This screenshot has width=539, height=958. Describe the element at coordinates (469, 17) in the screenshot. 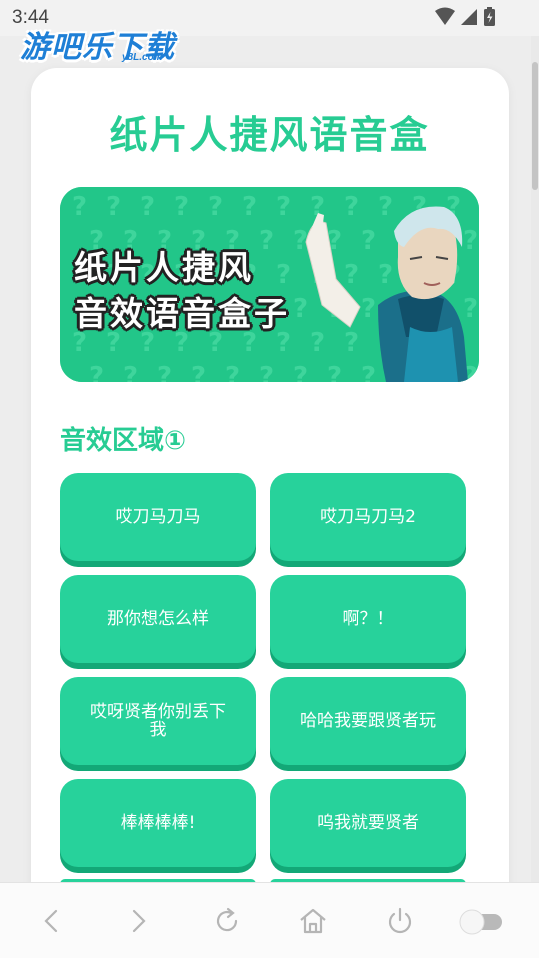

I see `signal-icon` at that location.